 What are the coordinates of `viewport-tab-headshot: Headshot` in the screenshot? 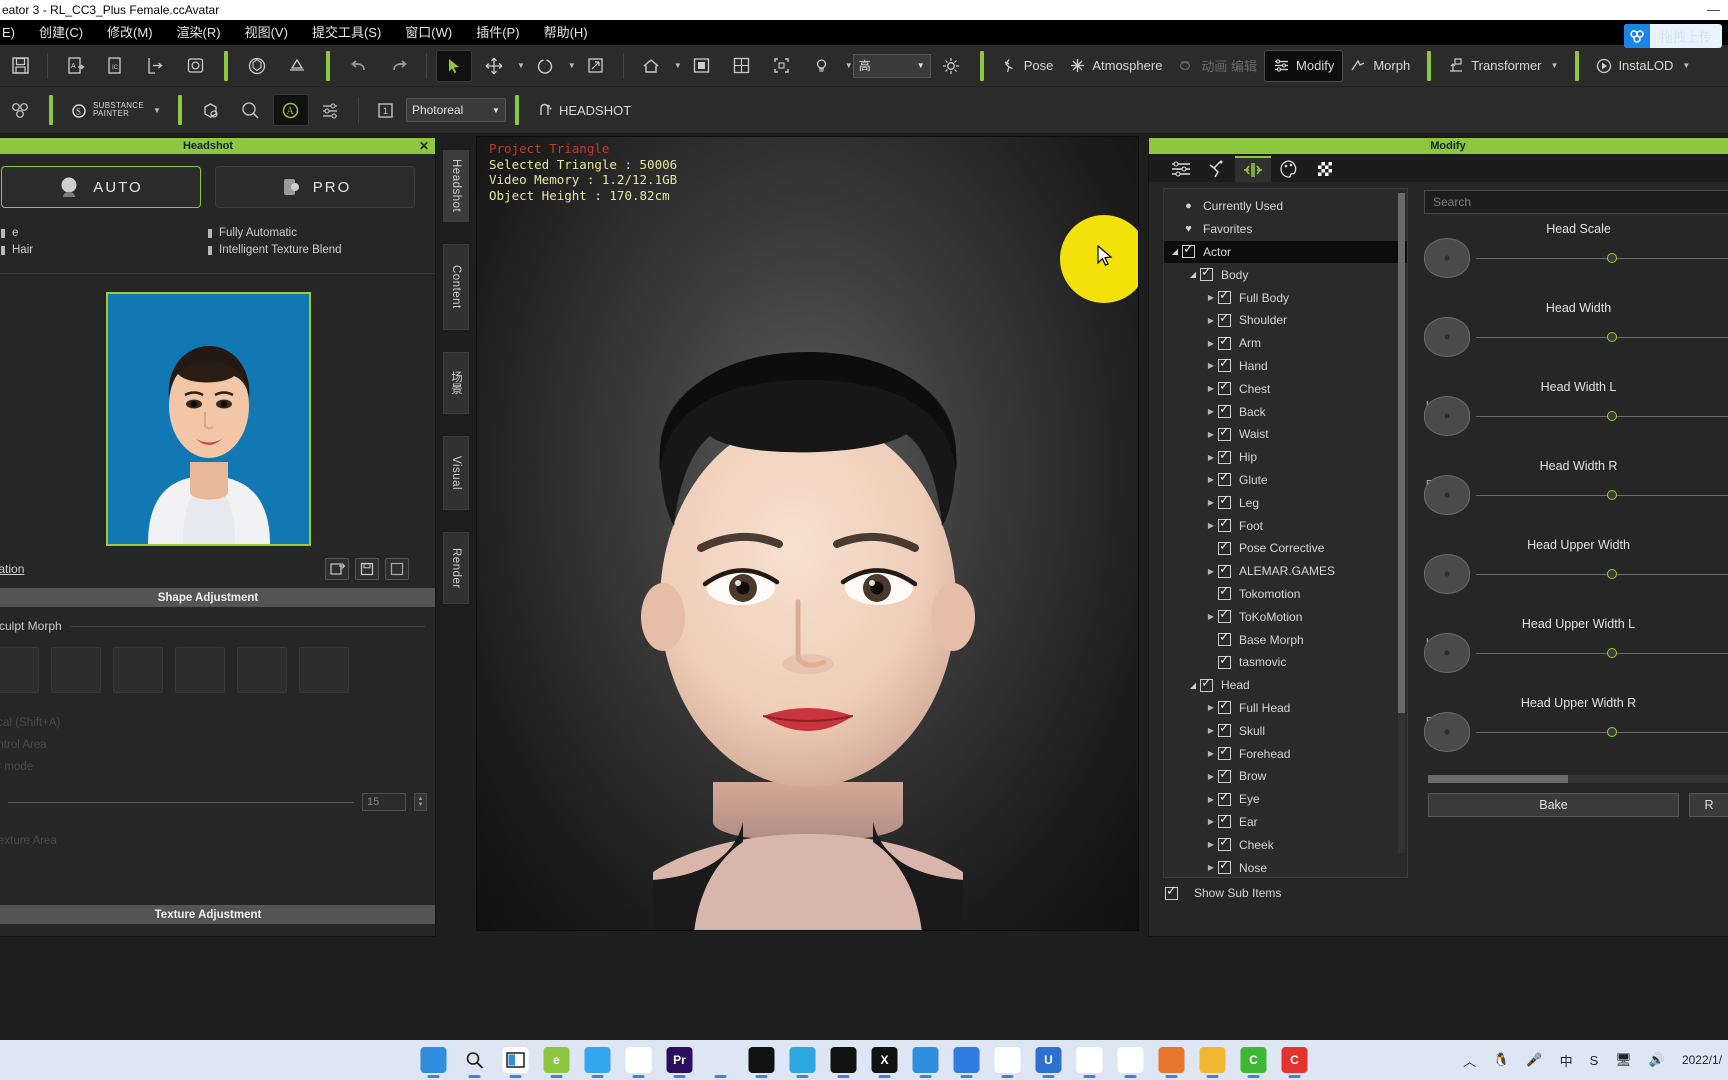 It's located at (456, 186).